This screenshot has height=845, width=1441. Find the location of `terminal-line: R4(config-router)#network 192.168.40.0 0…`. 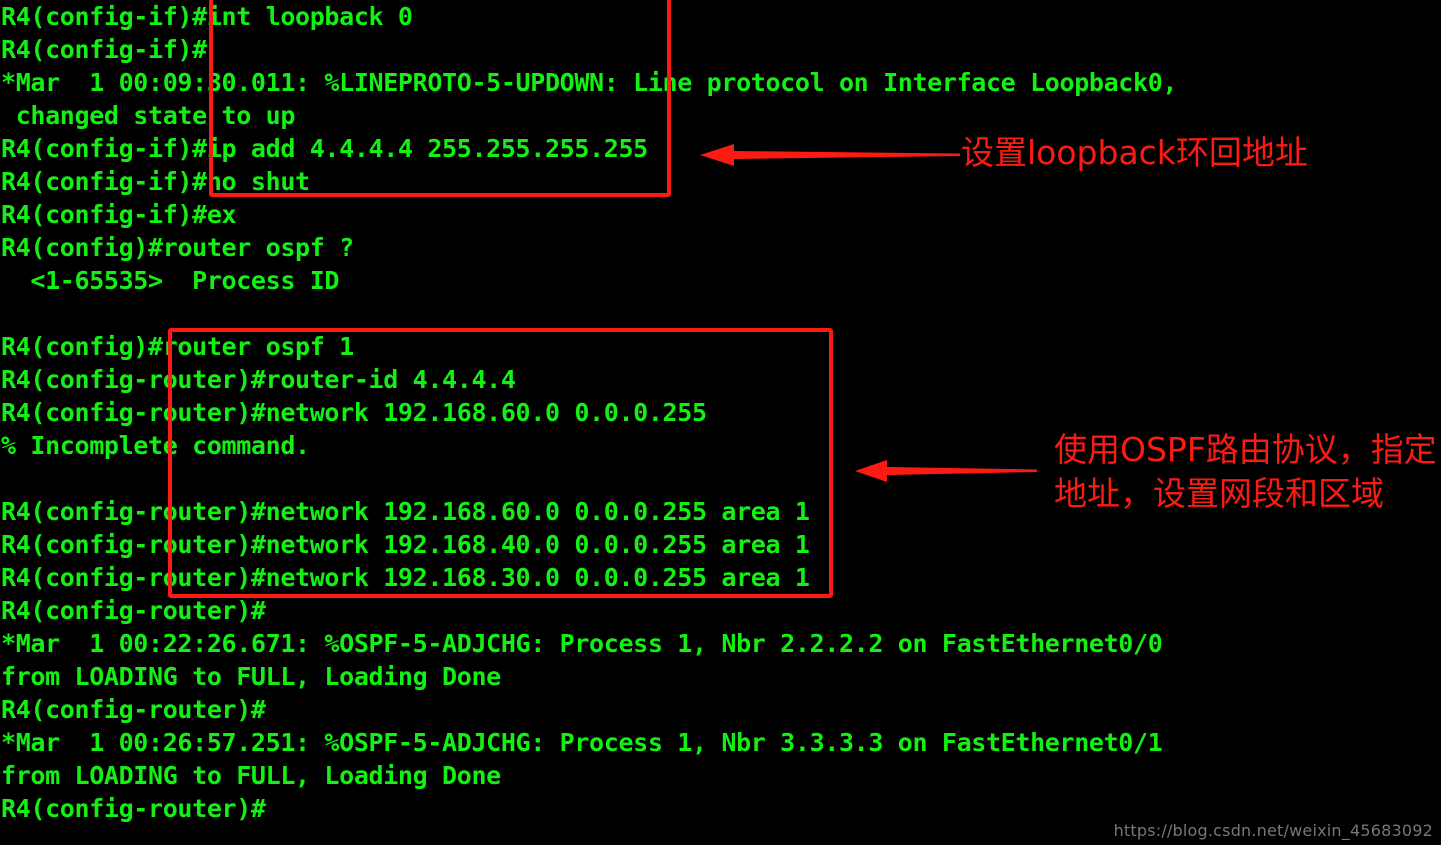

terminal-line: R4(config-router)#network 192.168.40.0 0… is located at coordinates (405, 544).